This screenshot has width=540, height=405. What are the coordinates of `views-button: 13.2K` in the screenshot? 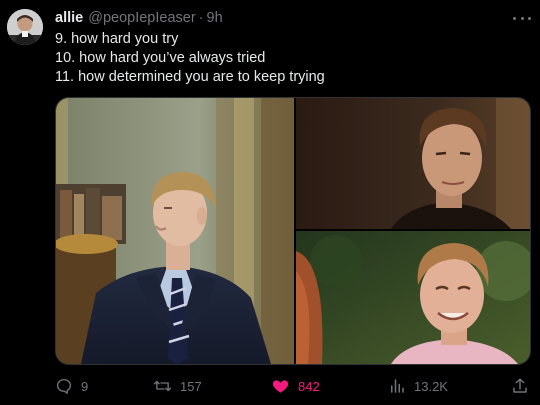 It's located at (418, 386).